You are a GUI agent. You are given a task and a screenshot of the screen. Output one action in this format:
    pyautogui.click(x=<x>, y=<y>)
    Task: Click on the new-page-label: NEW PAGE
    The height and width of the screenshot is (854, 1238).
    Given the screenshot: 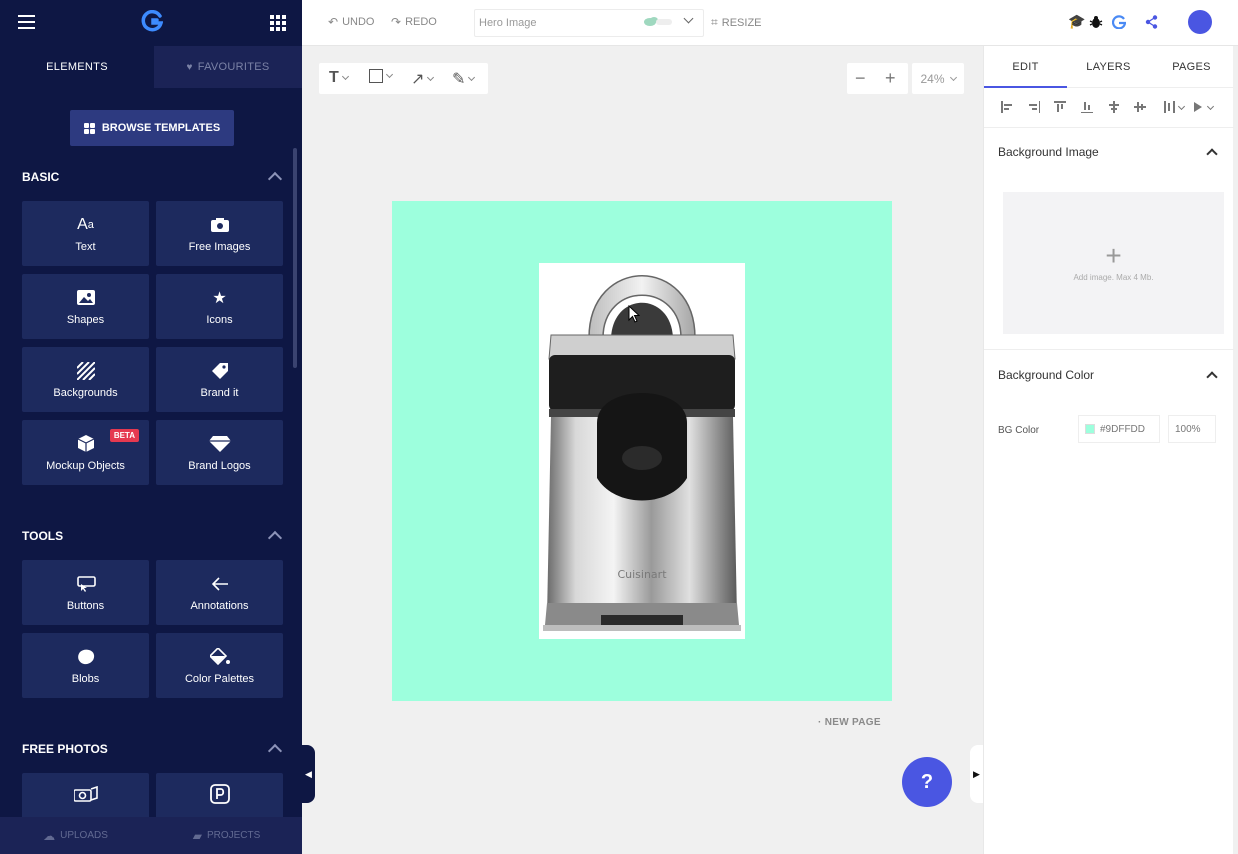 What is the action you would take?
    pyautogui.click(x=852, y=722)
    